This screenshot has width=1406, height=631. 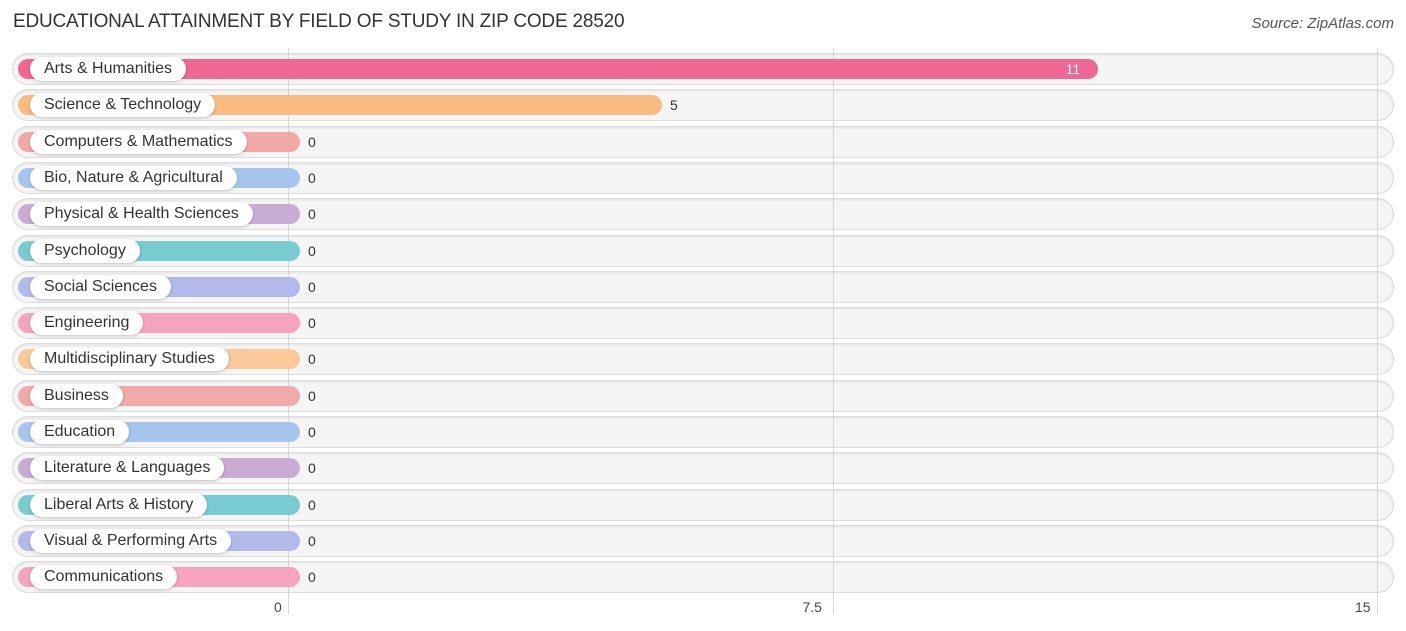 I want to click on x-tick-label: 15, so click(x=1363, y=607).